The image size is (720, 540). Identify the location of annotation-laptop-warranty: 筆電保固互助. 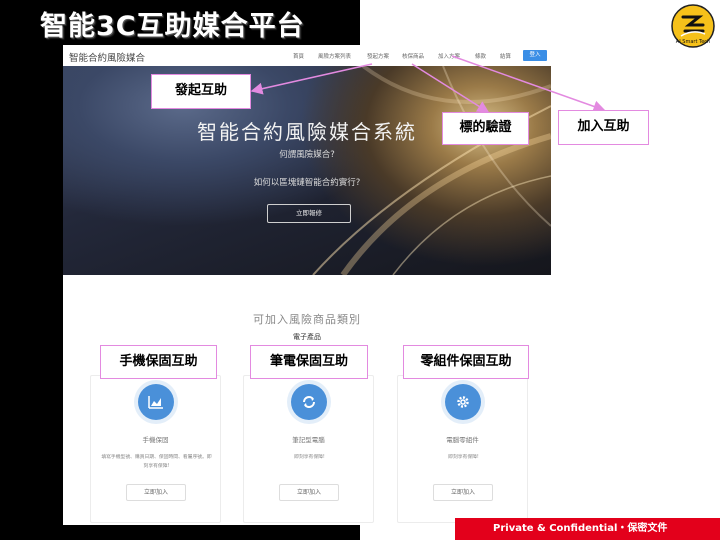
(309, 362).